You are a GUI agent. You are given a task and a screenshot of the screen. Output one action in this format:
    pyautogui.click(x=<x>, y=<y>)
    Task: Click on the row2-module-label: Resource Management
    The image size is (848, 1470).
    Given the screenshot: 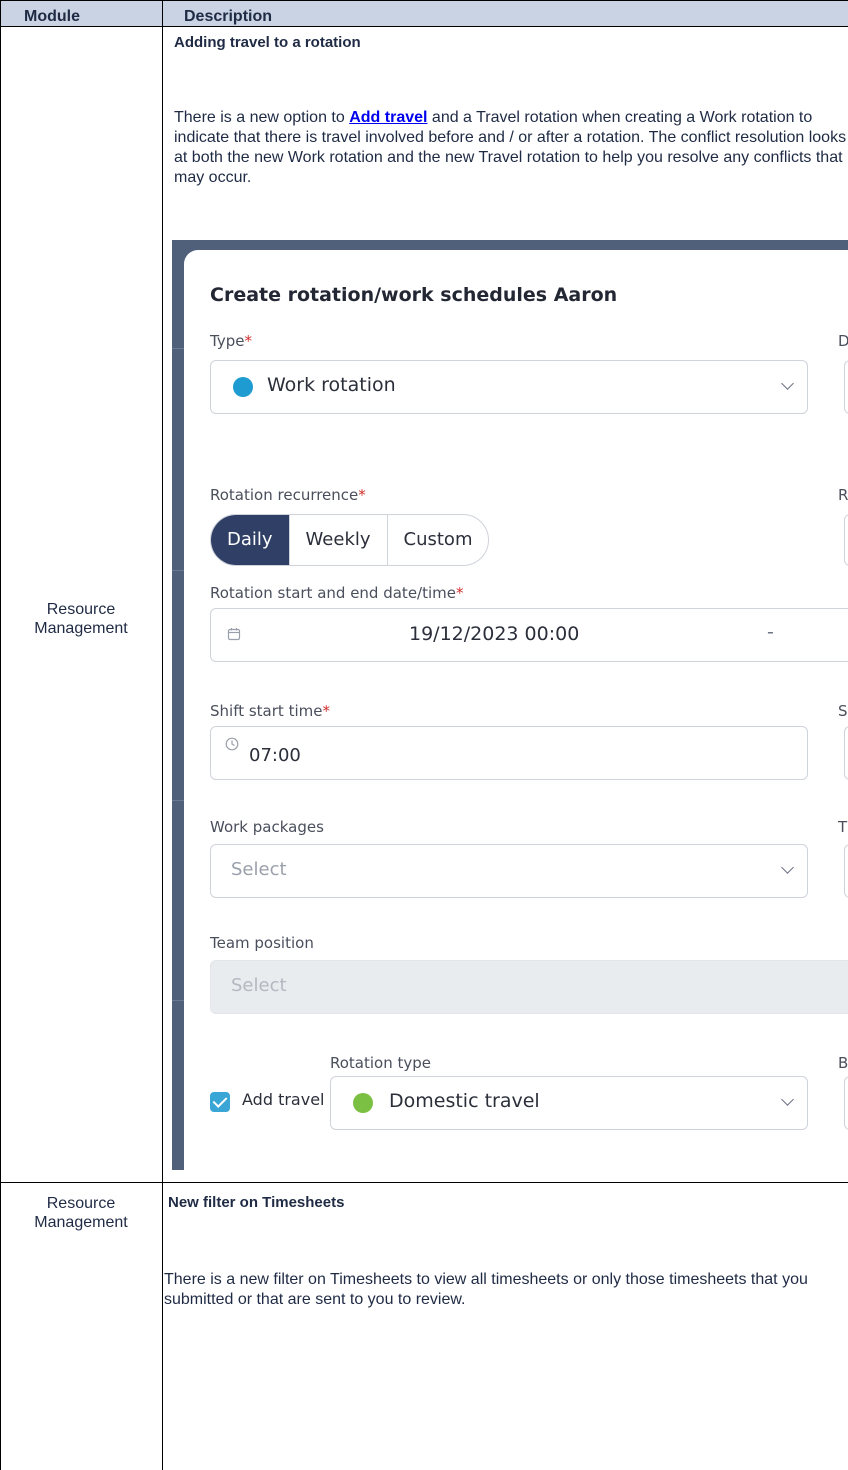 What is the action you would take?
    pyautogui.click(x=81, y=1213)
    